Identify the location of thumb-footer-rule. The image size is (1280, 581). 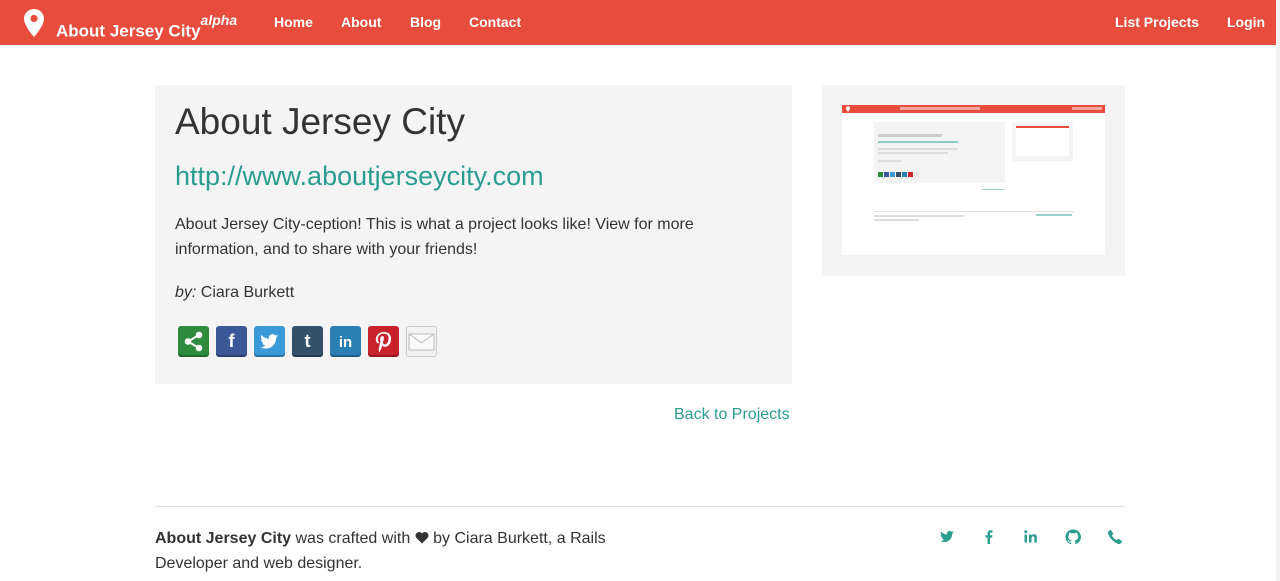
(974, 211).